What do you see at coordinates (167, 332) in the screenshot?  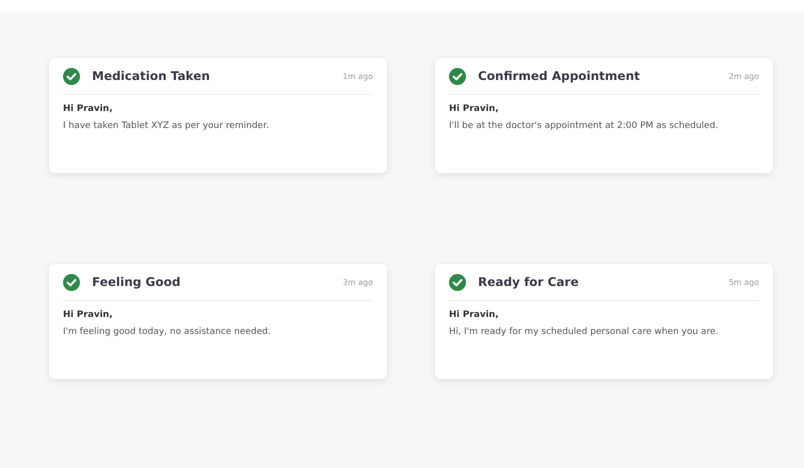 I see `message-text: I'm feeling good today, no assistance needed.` at bounding box center [167, 332].